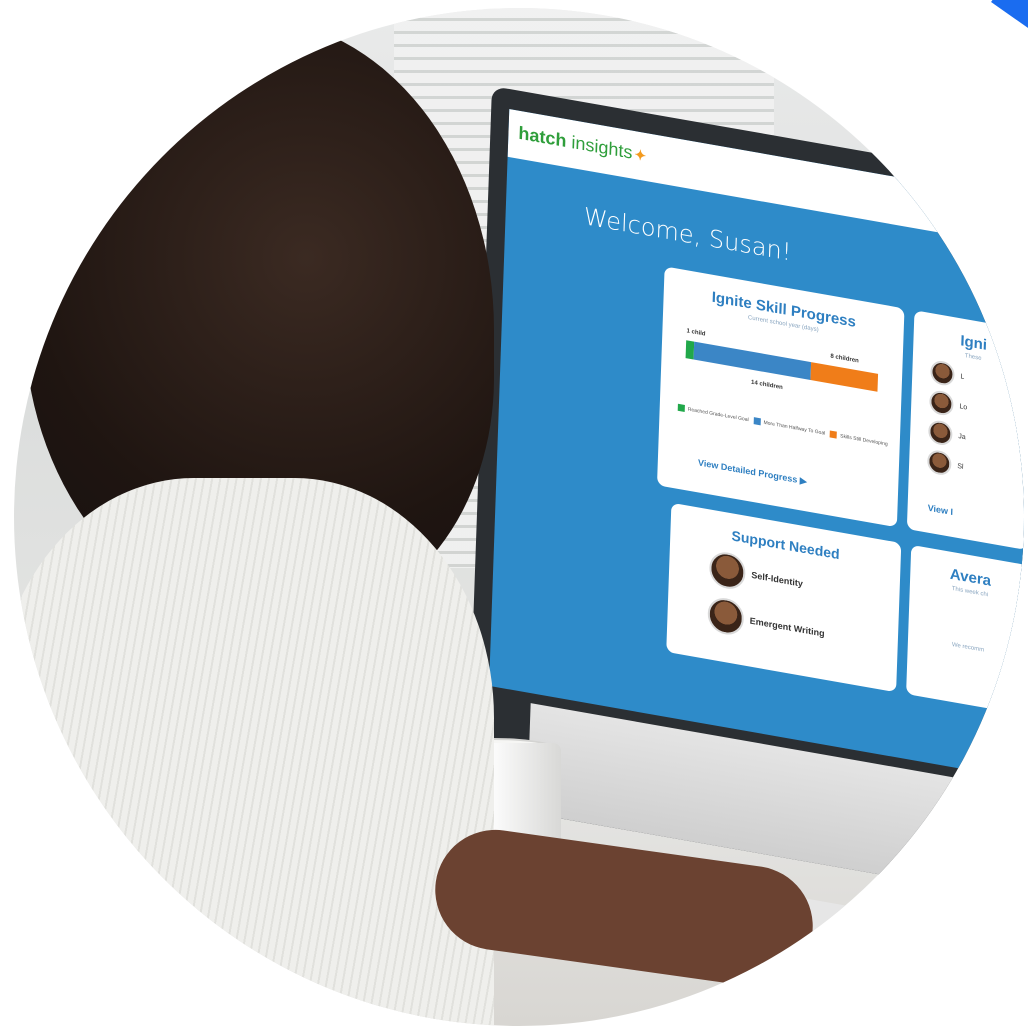  What do you see at coordinates (968, 648) in the screenshot?
I see `card-note: We recomm` at bounding box center [968, 648].